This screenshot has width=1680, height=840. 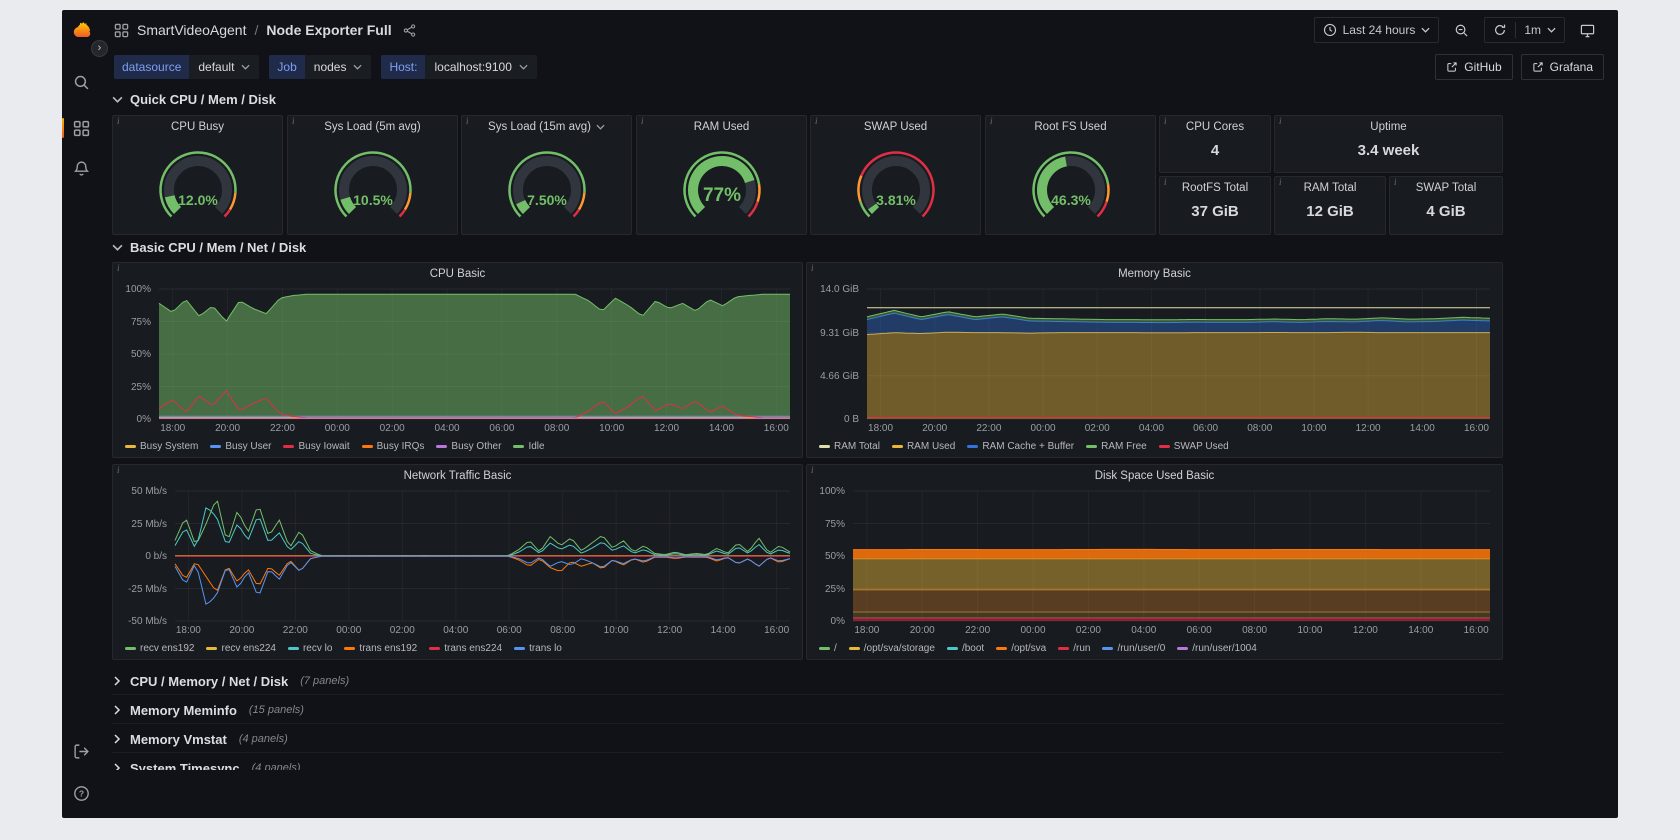 What do you see at coordinates (1028, 446) in the screenshot?
I see `legend-label: RAM Cache + Buffer` at bounding box center [1028, 446].